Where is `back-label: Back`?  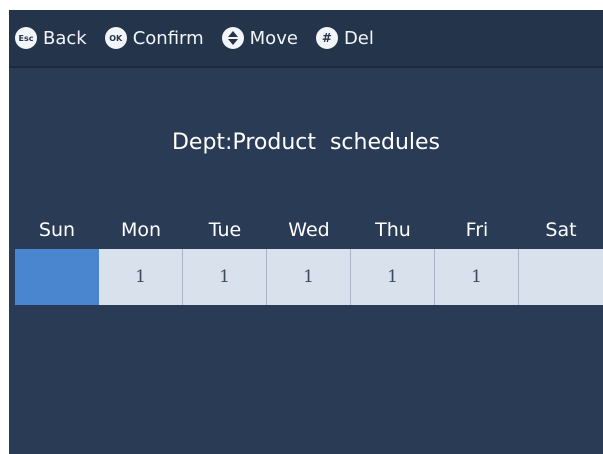 back-label: Back is located at coordinates (65, 38).